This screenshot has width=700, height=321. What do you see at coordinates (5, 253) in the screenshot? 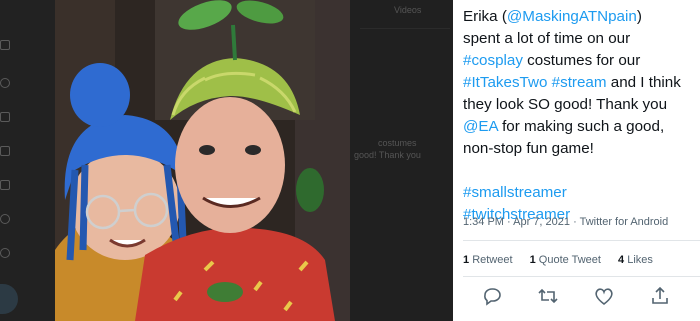
I see `more-icon` at bounding box center [5, 253].